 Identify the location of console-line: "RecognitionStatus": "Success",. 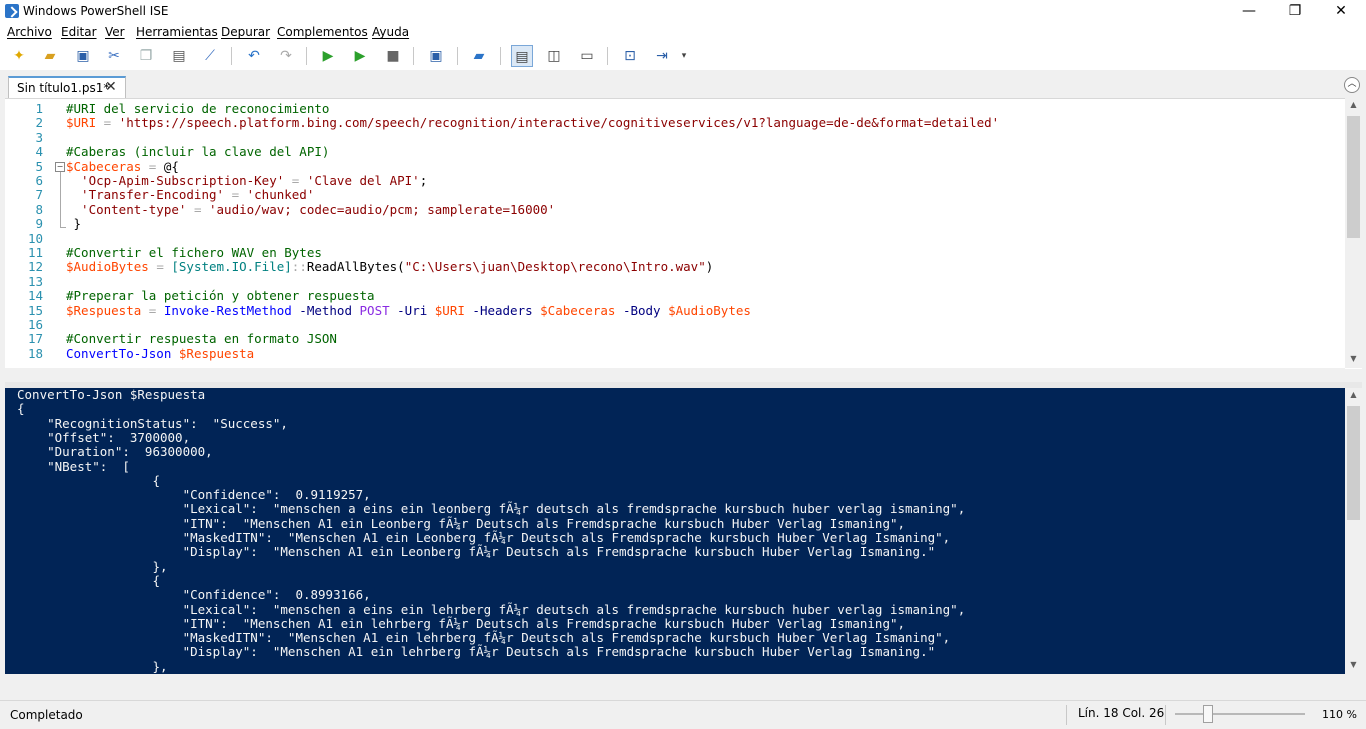
(152, 423).